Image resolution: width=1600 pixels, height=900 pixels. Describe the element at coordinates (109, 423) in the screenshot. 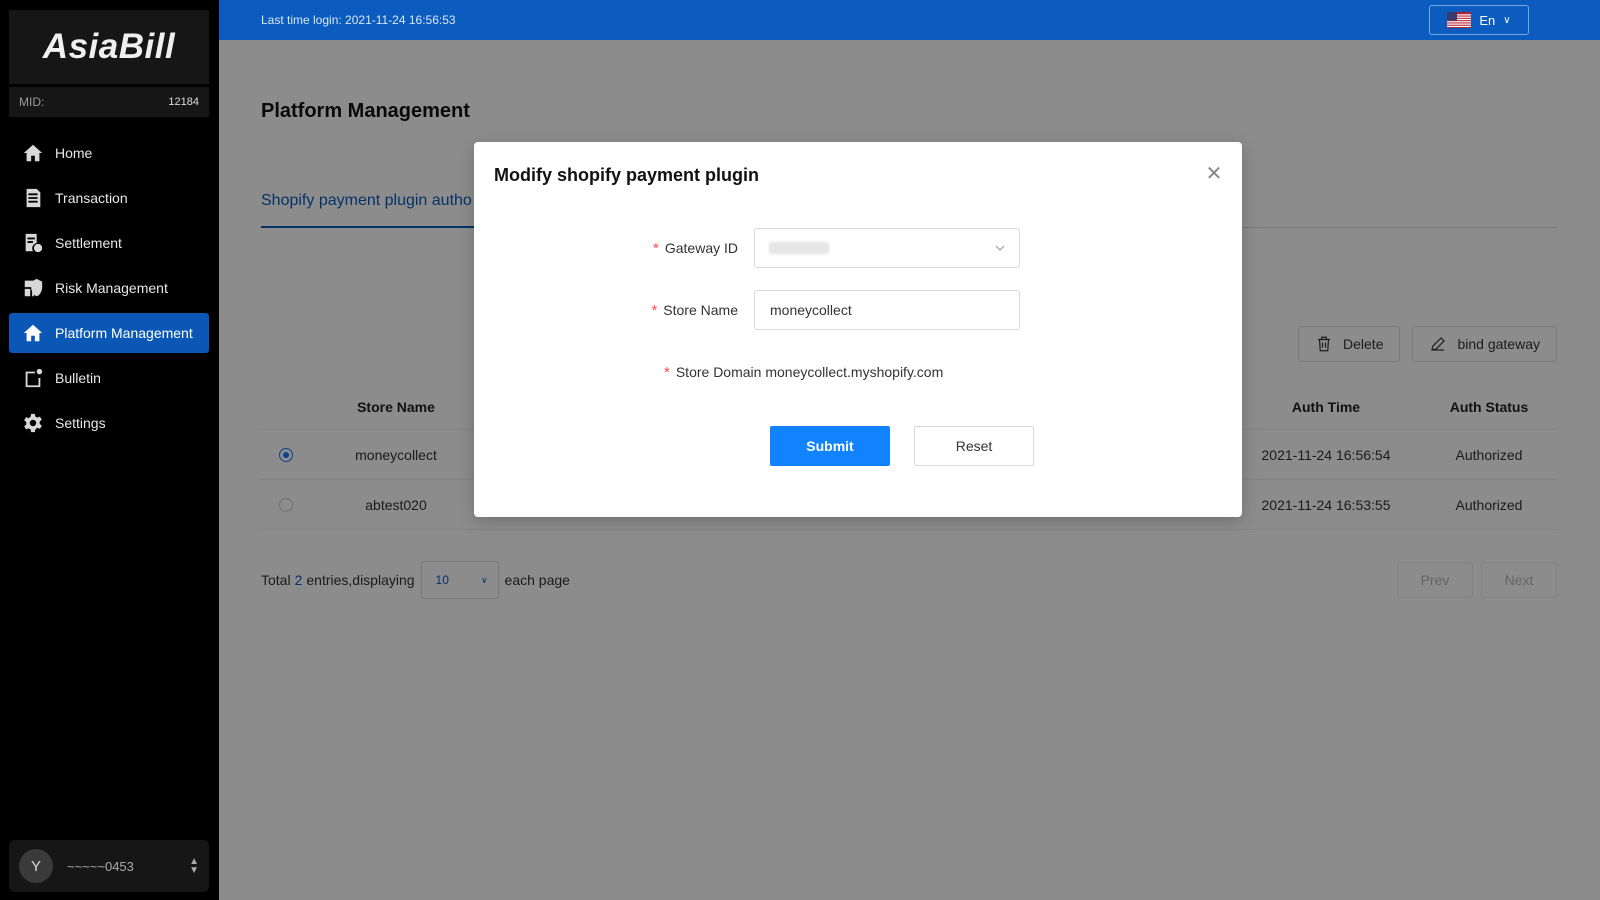

I see `sidebar-item-settings: Settings` at that location.